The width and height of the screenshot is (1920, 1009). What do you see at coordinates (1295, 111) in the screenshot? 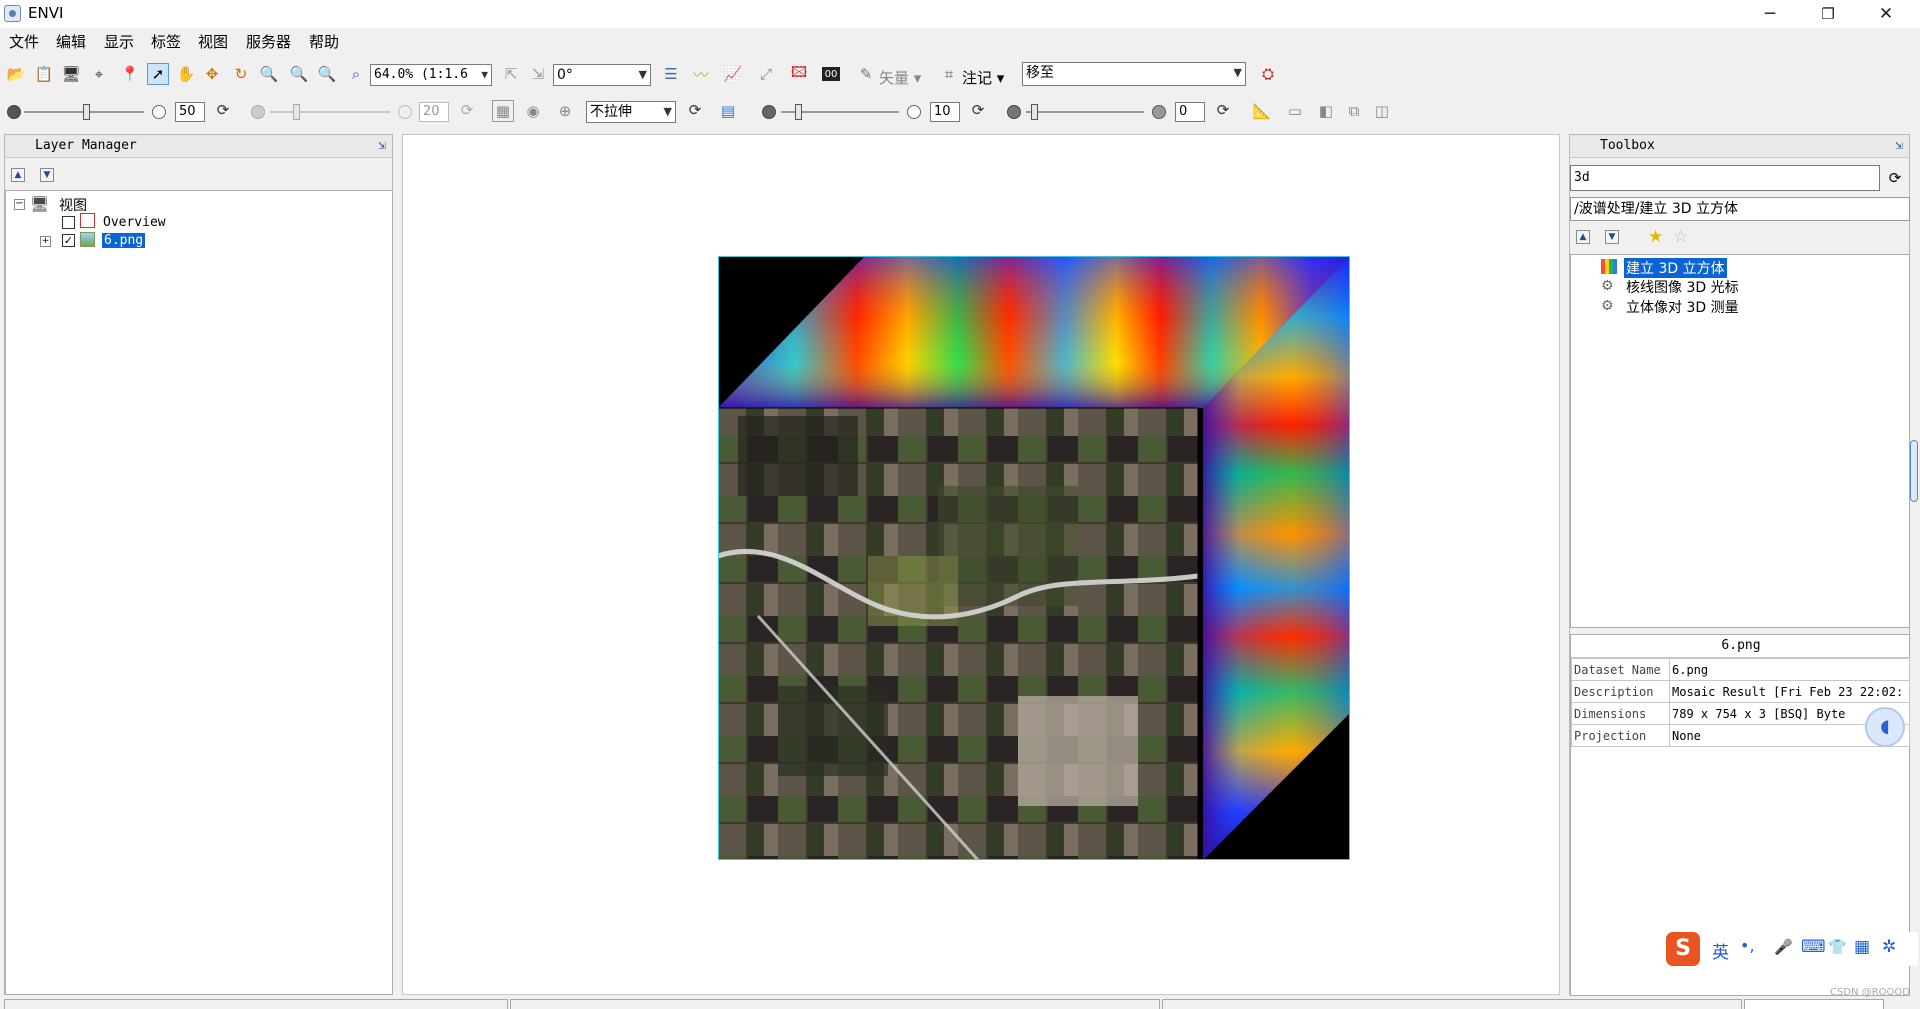
I see `portal-icon: ▭` at bounding box center [1295, 111].